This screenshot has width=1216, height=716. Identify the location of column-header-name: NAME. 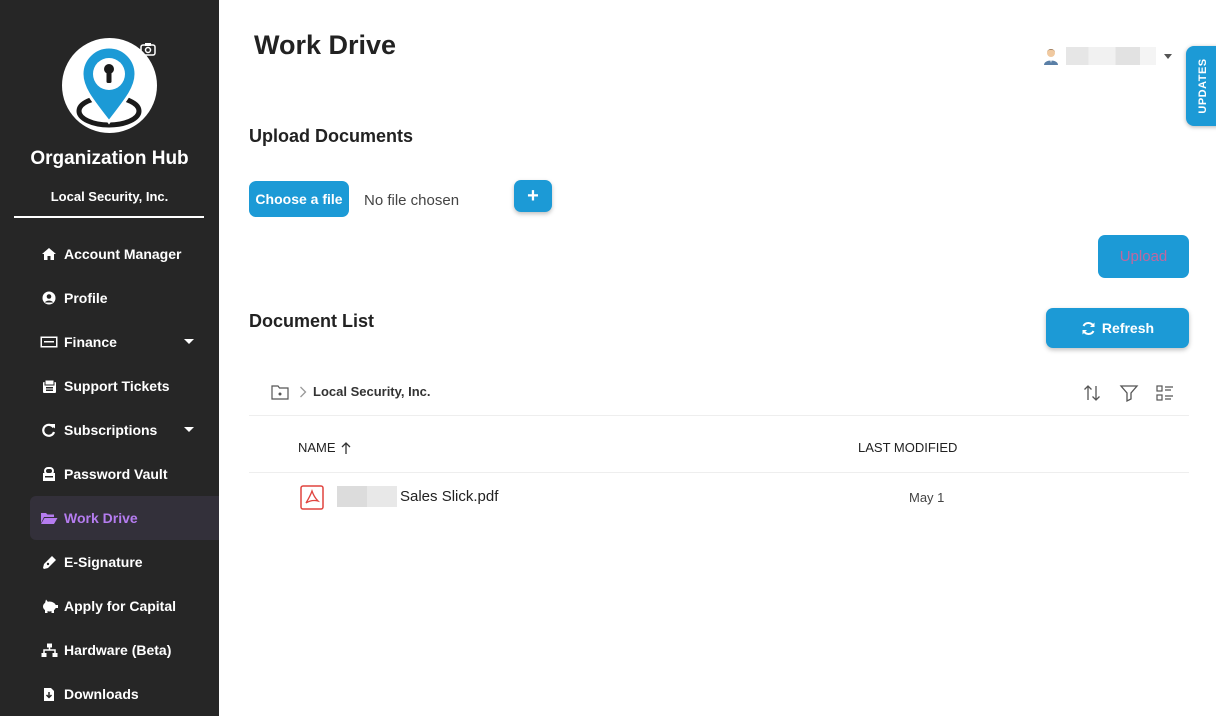
(325, 447).